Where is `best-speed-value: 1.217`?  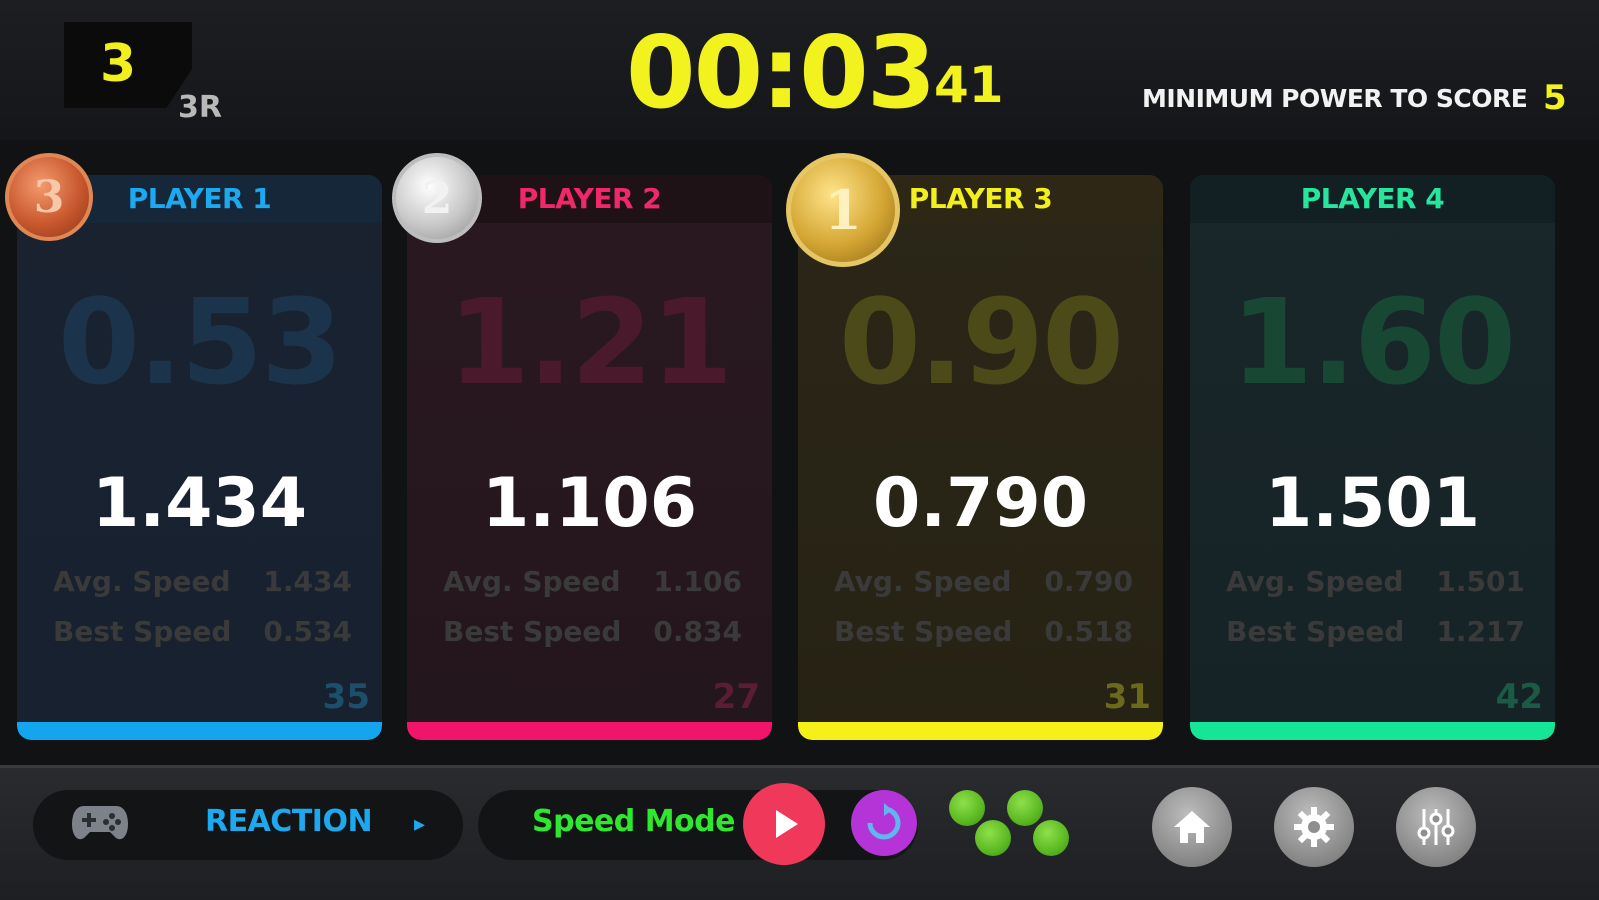
best-speed-value: 1.217 is located at coordinates (1480, 631).